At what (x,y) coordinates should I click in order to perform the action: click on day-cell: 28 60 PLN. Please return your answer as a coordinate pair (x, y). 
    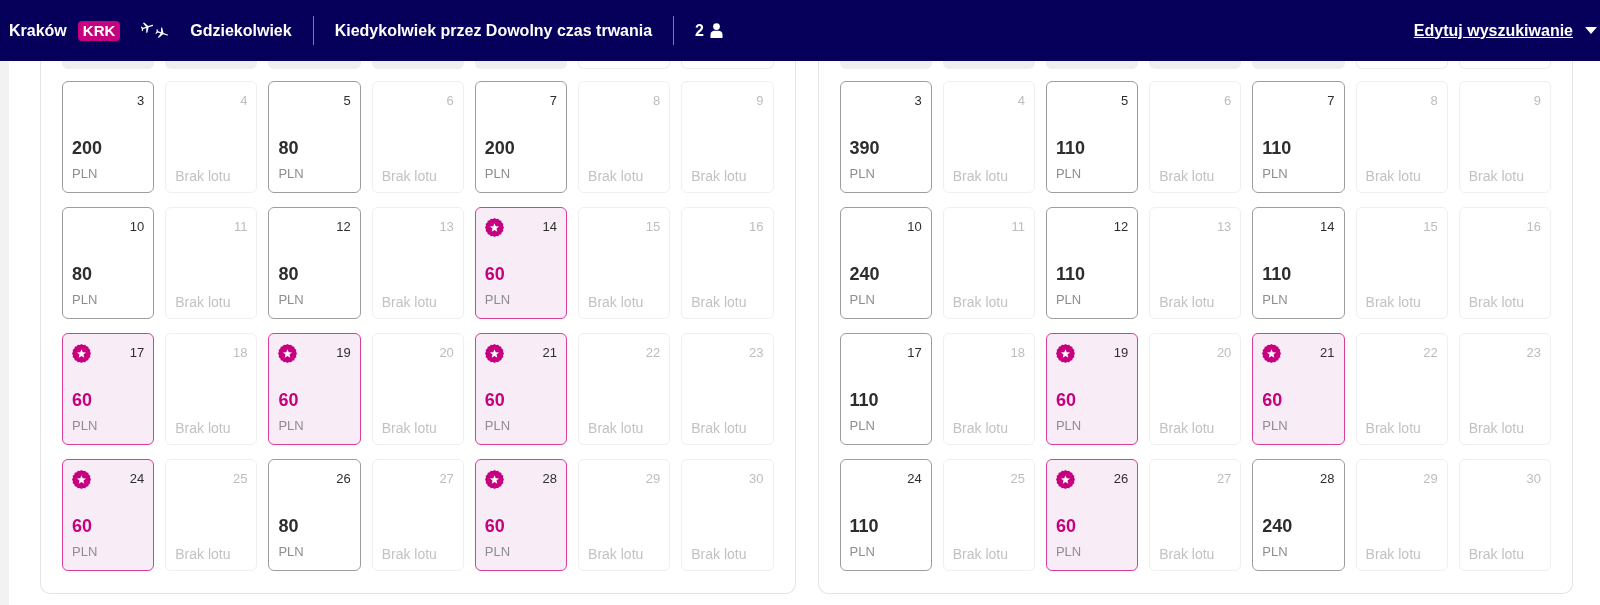
    Looking at the image, I should click on (521, 515).